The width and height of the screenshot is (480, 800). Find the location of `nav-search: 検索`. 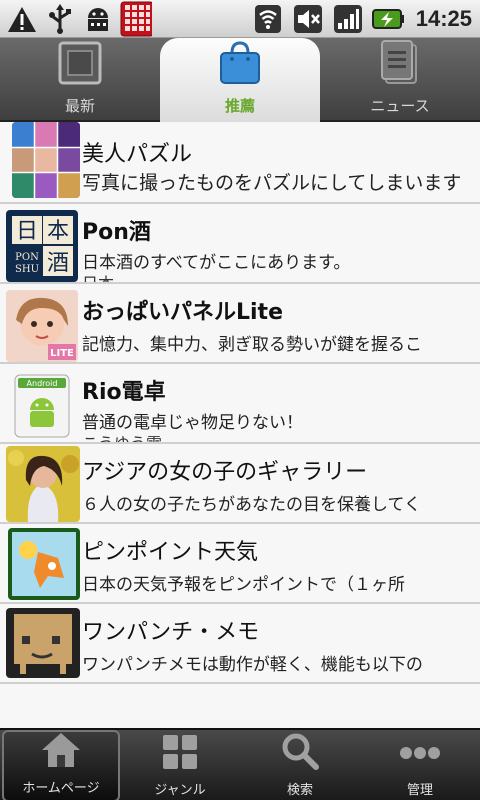

nav-search: 検索 is located at coordinates (300, 765).